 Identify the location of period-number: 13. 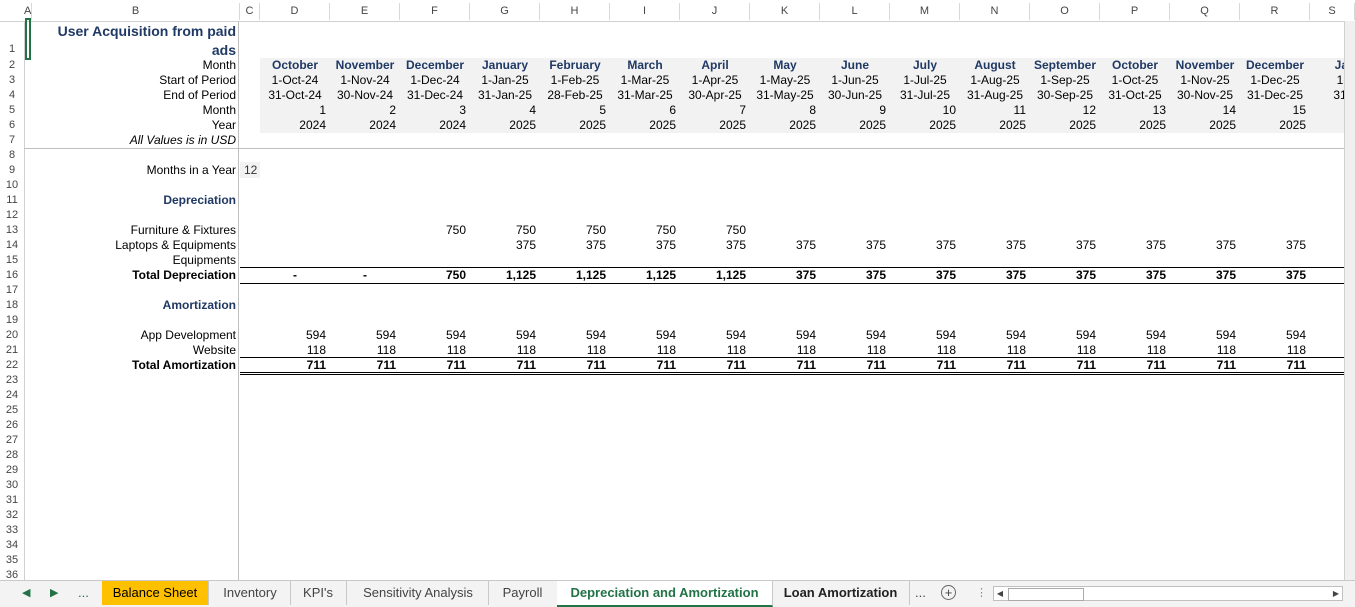
(1133, 110).